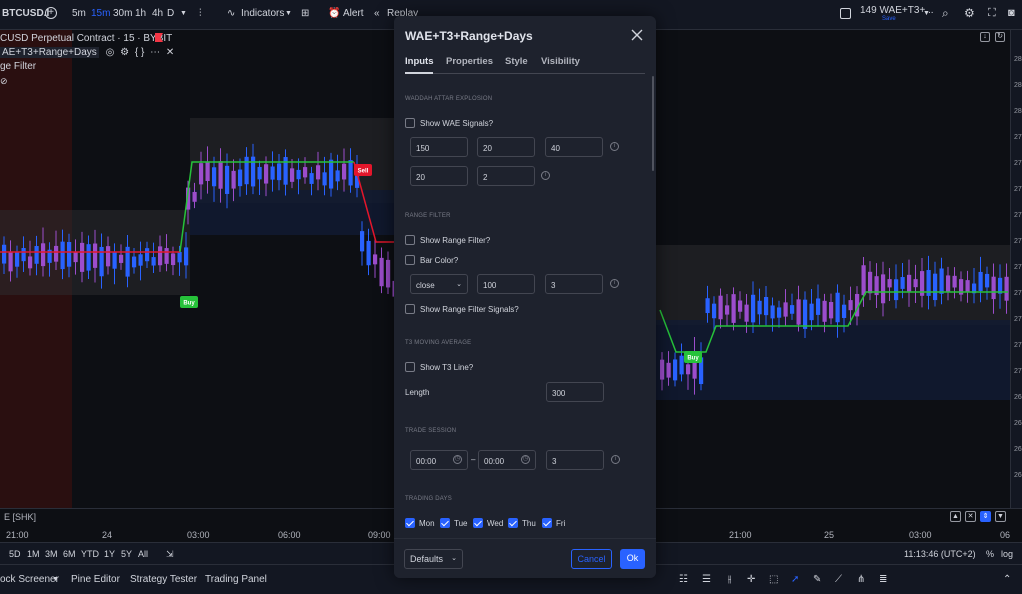 The width and height of the screenshot is (1022, 594). What do you see at coordinates (377, 13) in the screenshot?
I see `replay-icon: «` at bounding box center [377, 13].